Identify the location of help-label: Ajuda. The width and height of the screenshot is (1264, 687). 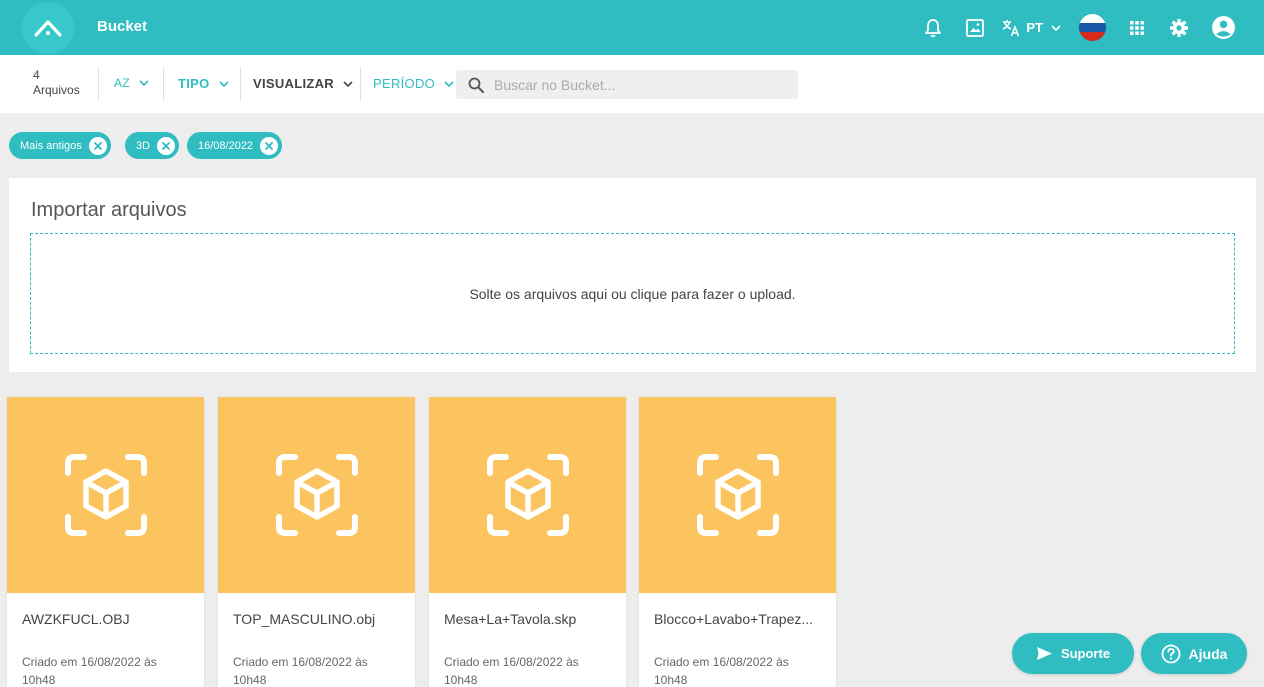
(1208, 653).